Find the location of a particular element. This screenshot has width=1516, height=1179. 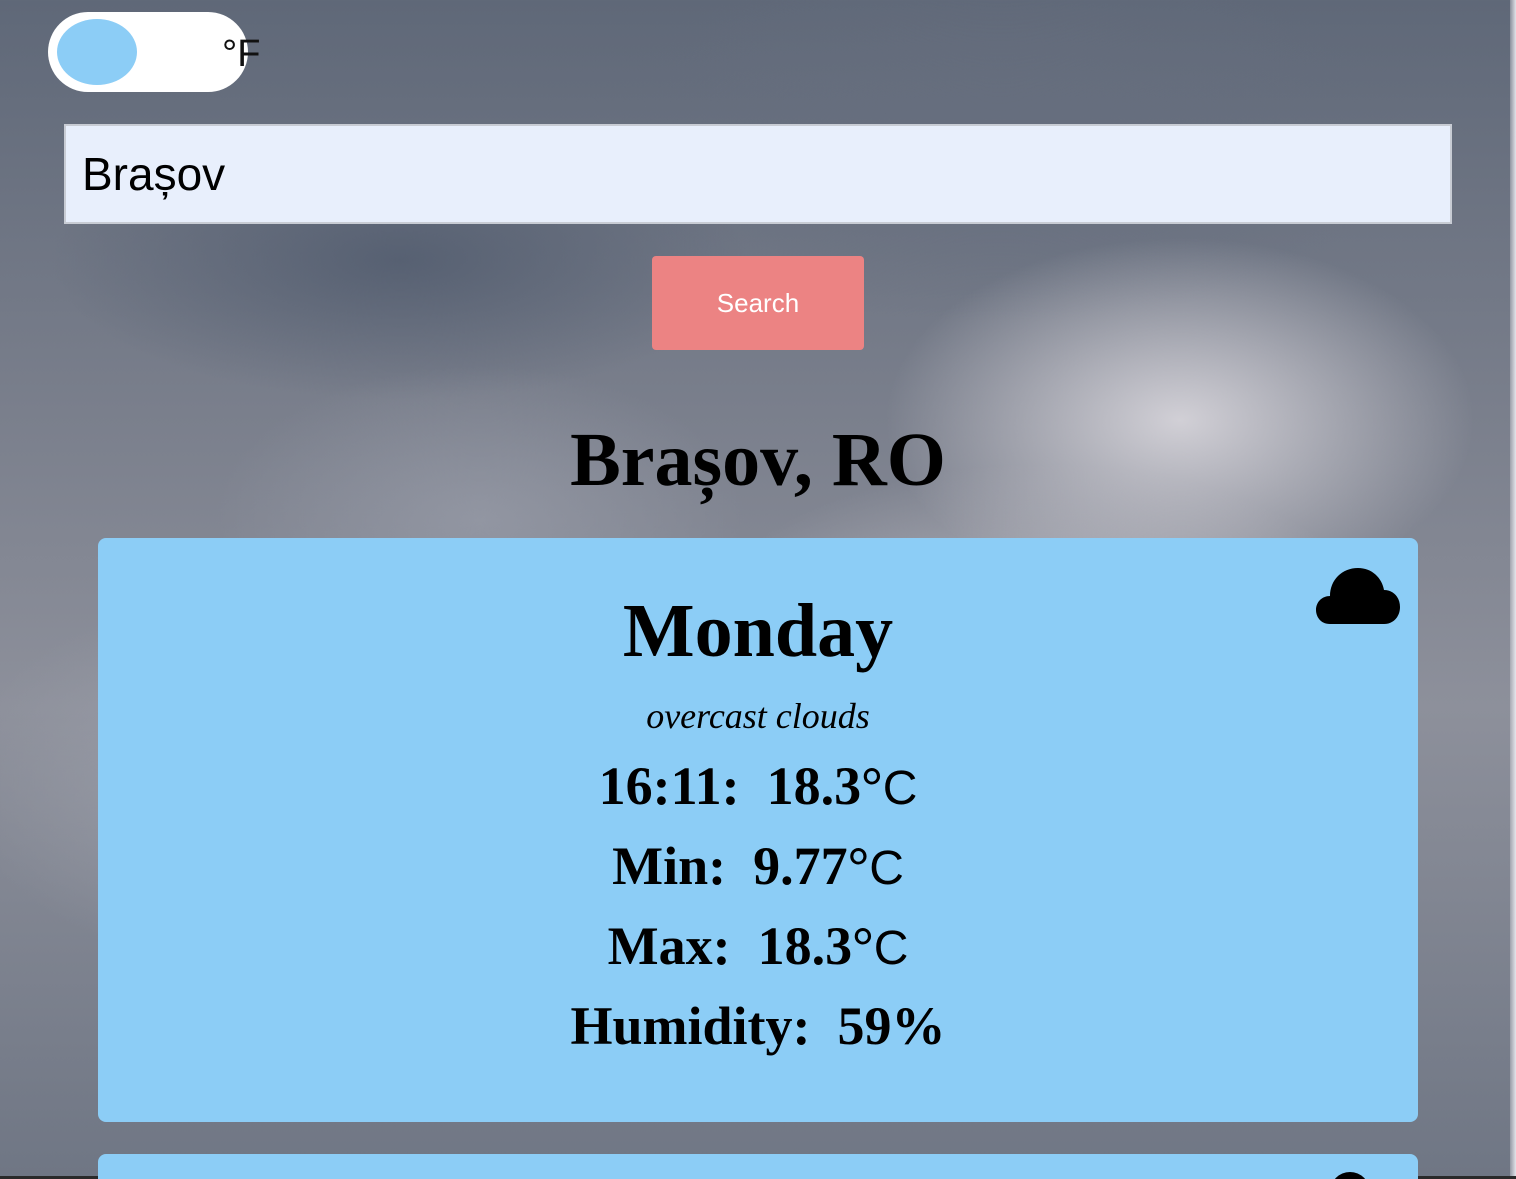

search-button: Search is located at coordinates (758, 303).